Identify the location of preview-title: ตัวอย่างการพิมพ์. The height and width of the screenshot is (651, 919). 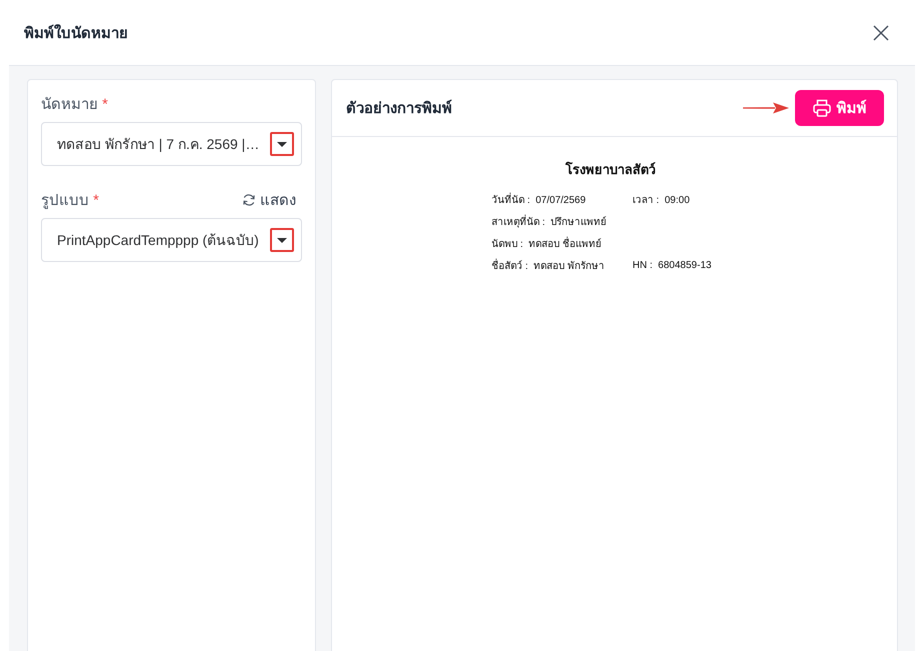
(399, 108).